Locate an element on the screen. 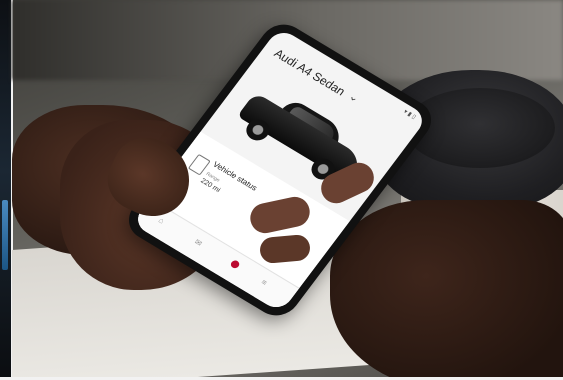 This screenshot has width=563, height=380. key-icon: ✉ is located at coordinates (198, 242).